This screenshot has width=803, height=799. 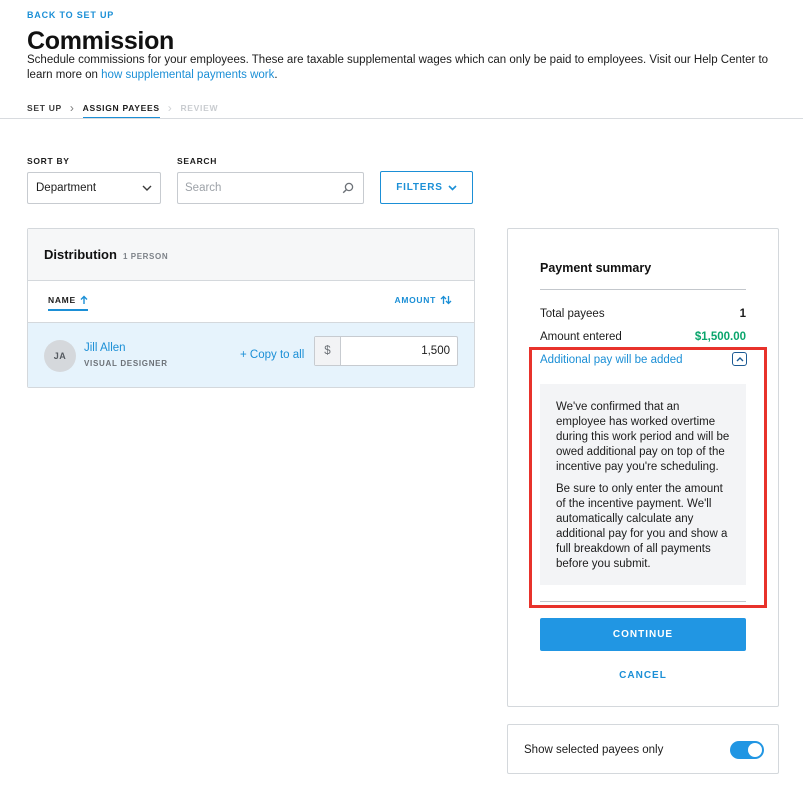 I want to click on description-end: ., so click(x=276, y=75).